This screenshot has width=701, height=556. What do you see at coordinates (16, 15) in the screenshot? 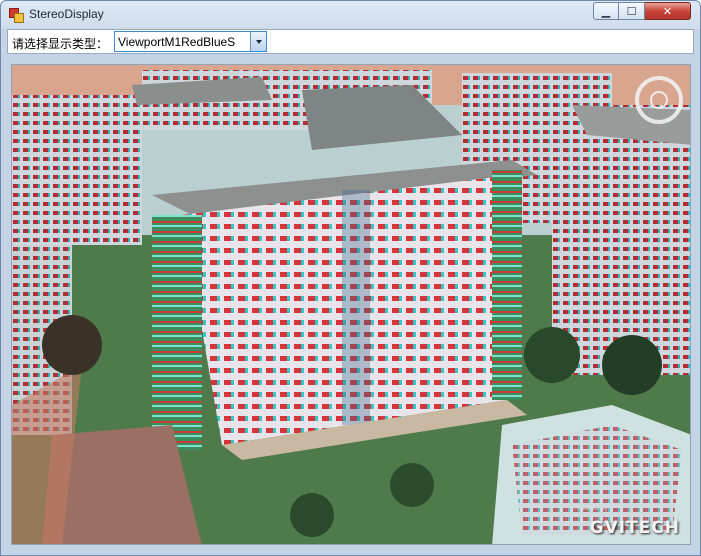
I see `app-icon` at bounding box center [16, 15].